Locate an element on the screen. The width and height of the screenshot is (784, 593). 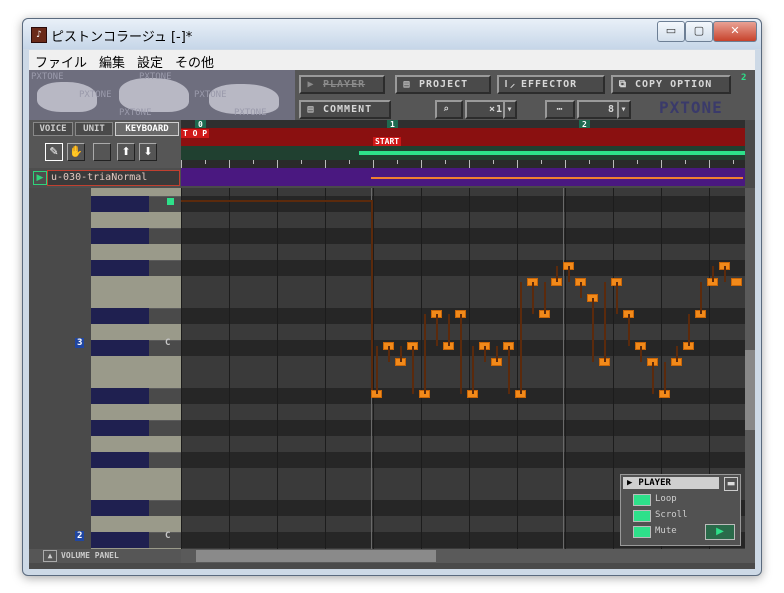
tick-strip is located at coordinates (463, 164).